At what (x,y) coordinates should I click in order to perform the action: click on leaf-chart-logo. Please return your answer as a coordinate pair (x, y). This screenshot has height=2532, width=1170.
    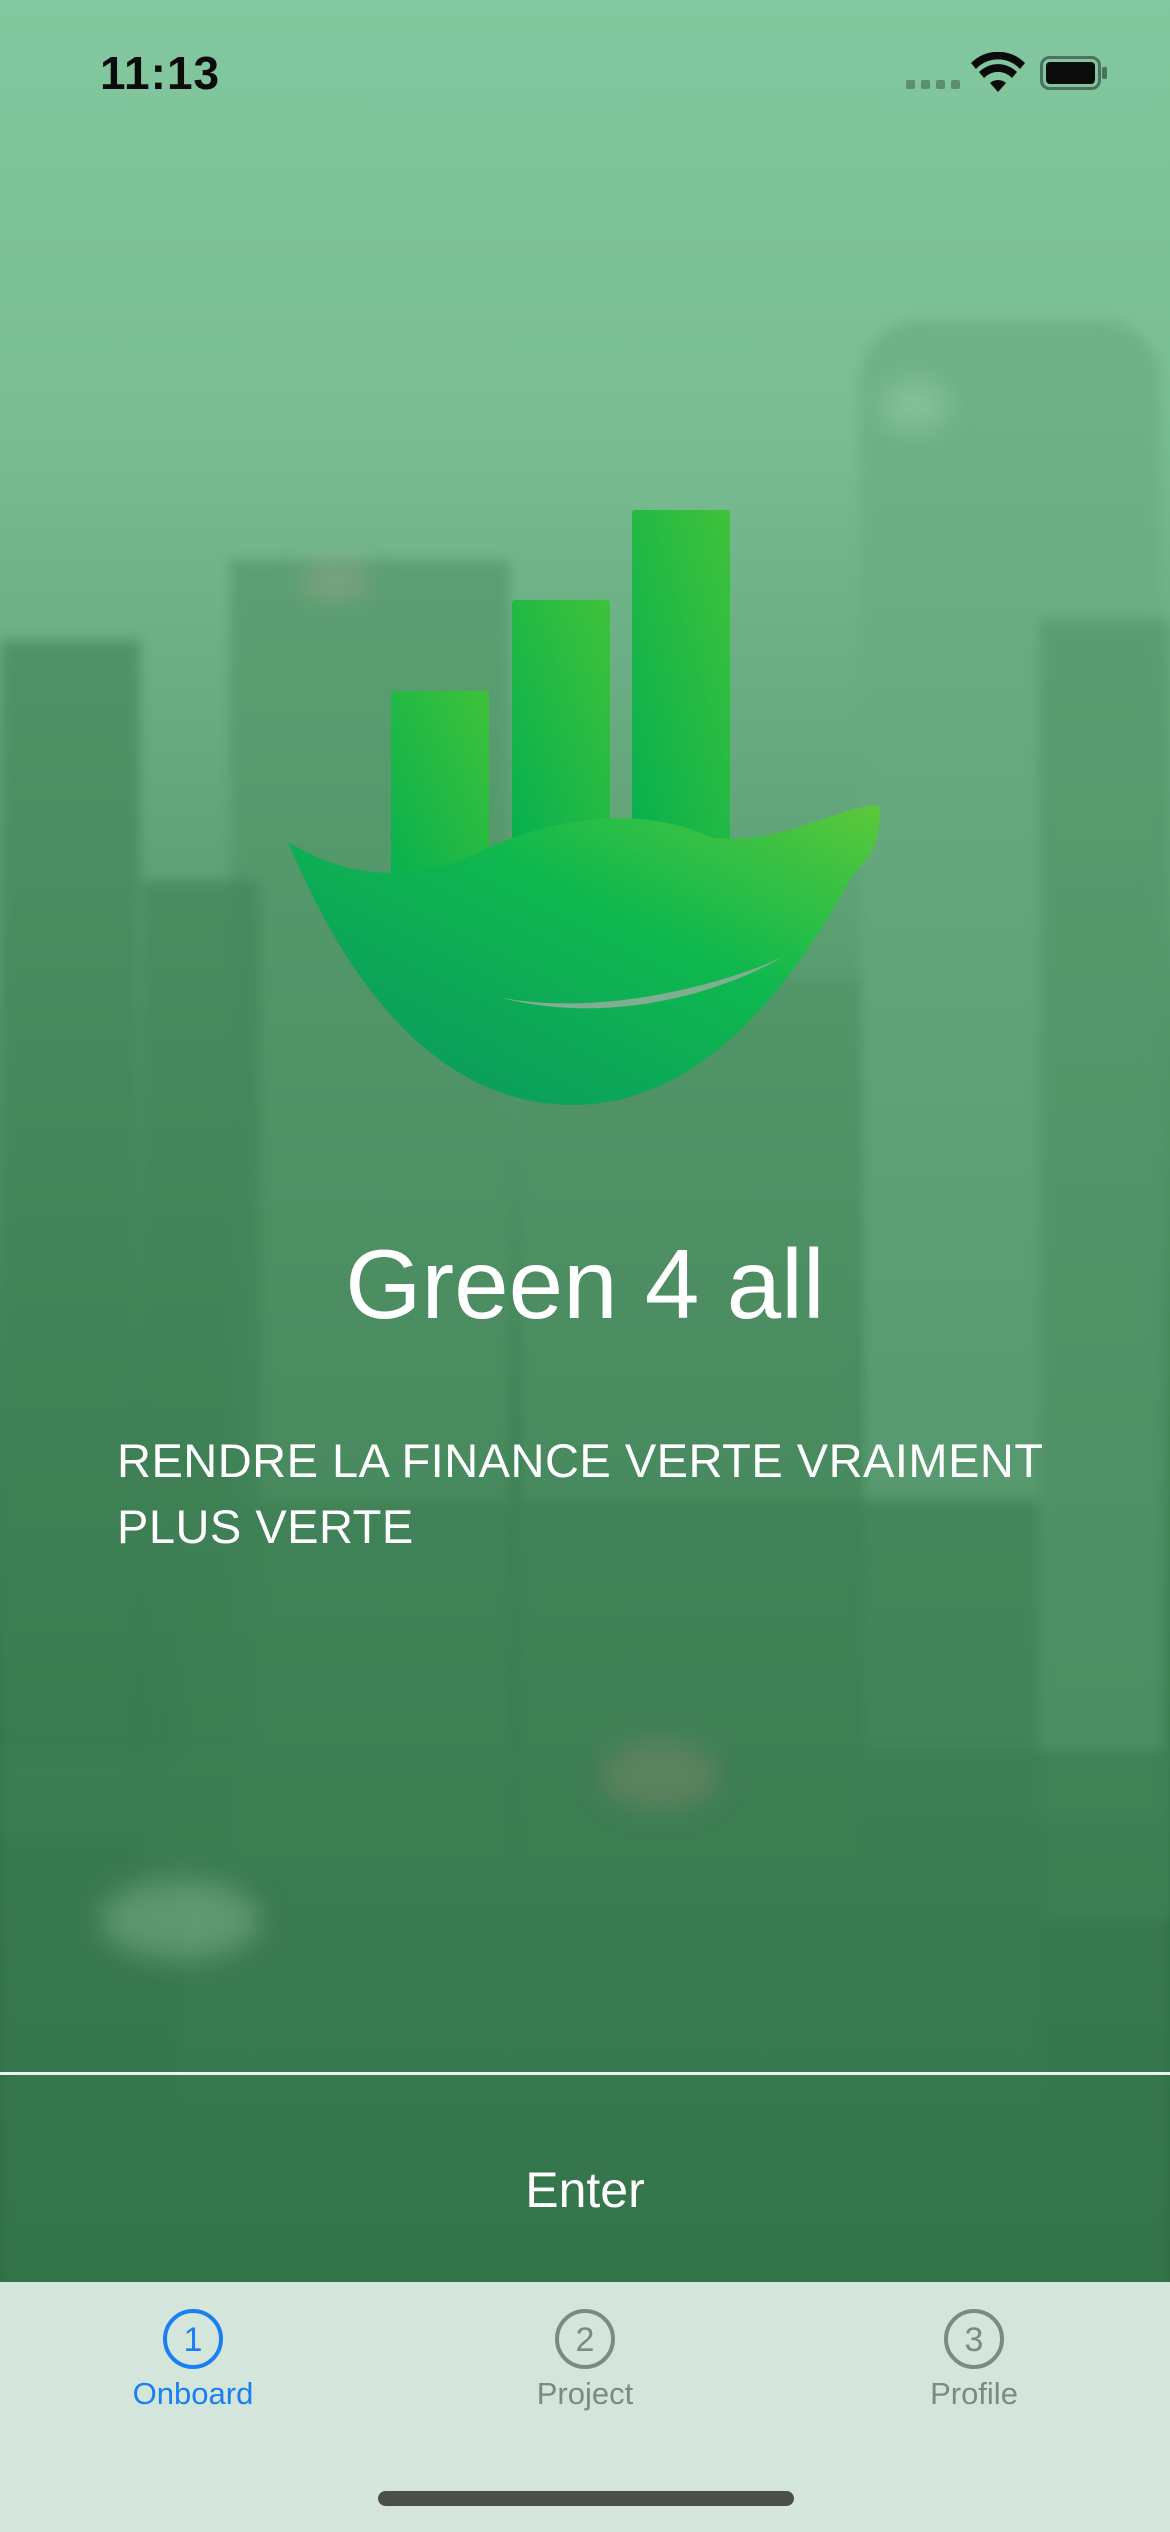
    Looking at the image, I should click on (584, 807).